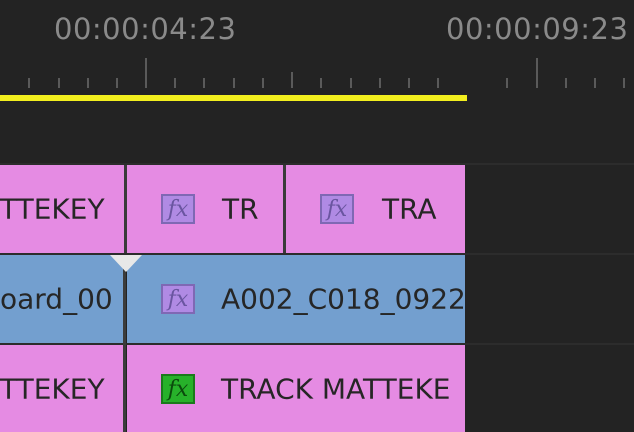 This screenshot has height=432, width=634. What do you see at coordinates (145, 29) in the screenshot?
I see `timecode-label: 00:00:04:23` at bounding box center [145, 29].